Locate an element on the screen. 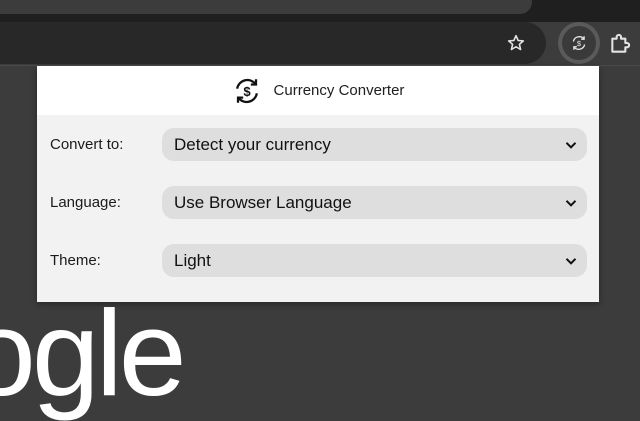 This screenshot has height=421, width=640. tab-strip is located at coordinates (320, 11).